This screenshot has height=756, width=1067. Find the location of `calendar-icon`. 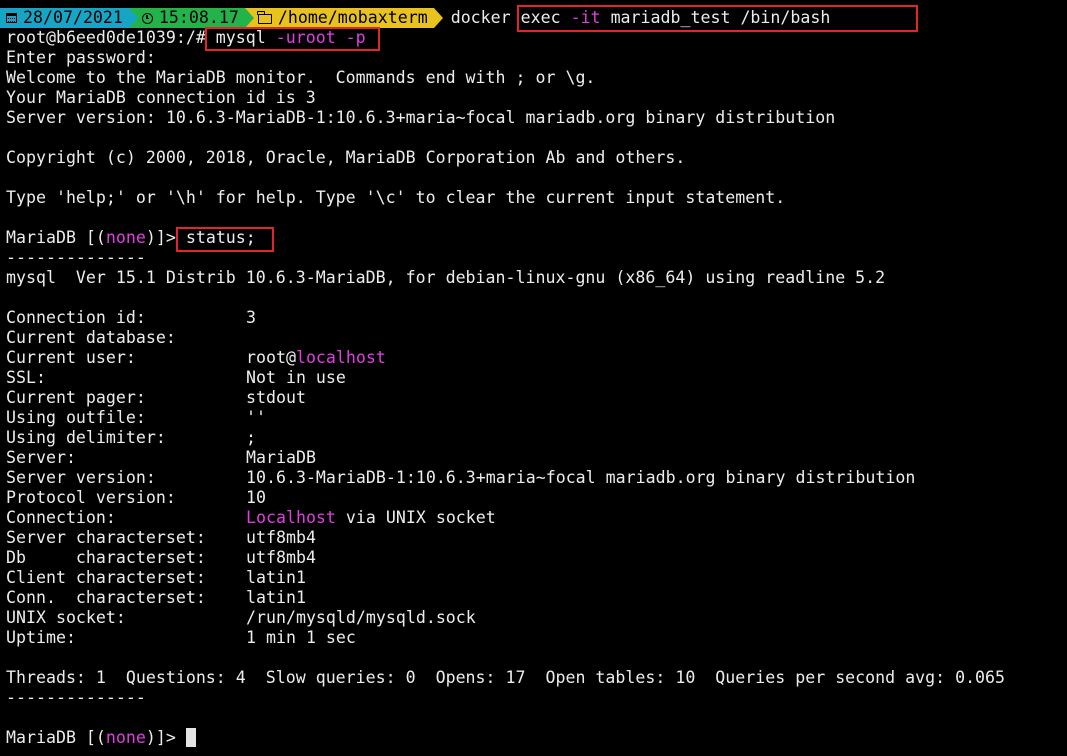

calendar-icon is located at coordinates (11, 18).